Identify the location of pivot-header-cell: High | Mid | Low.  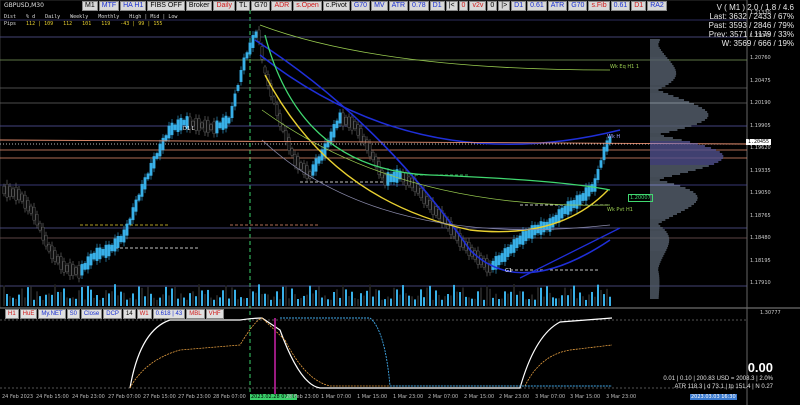
(153, 17).